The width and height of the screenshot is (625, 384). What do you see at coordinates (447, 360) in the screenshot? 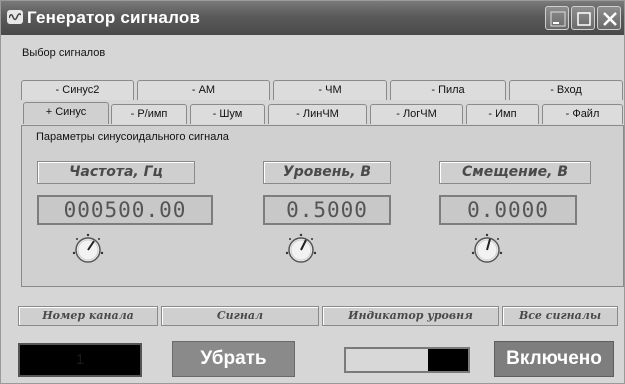
I see `level-indicator-fill` at bounding box center [447, 360].